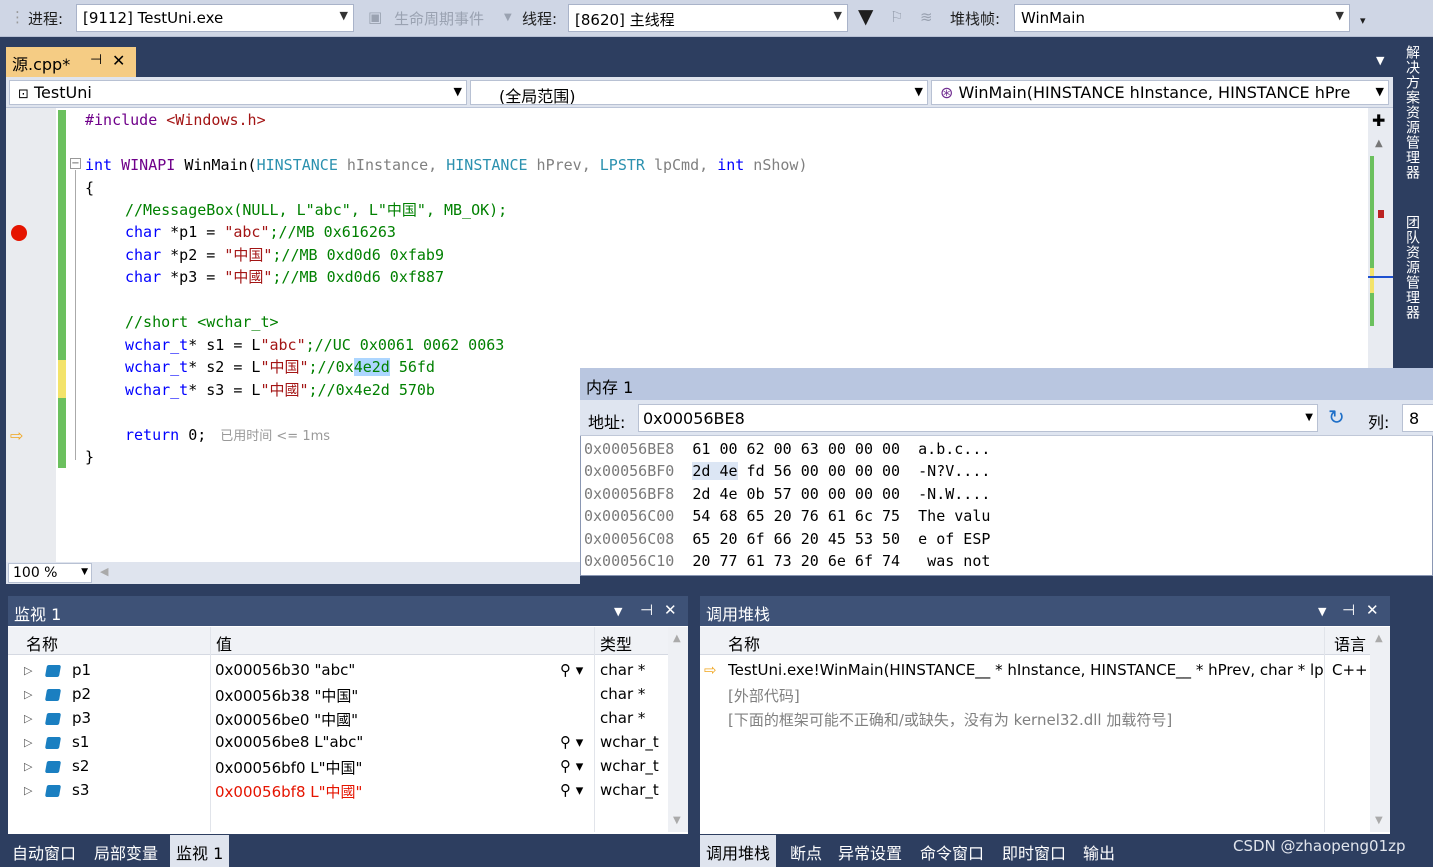 The width and height of the screenshot is (1433, 867). Describe the element at coordinates (1035, 719) in the screenshot. I see `callstack-row: [下面的框架可能不正确和/或缺失，没有为 kernel32.dll 加载符号]` at that location.